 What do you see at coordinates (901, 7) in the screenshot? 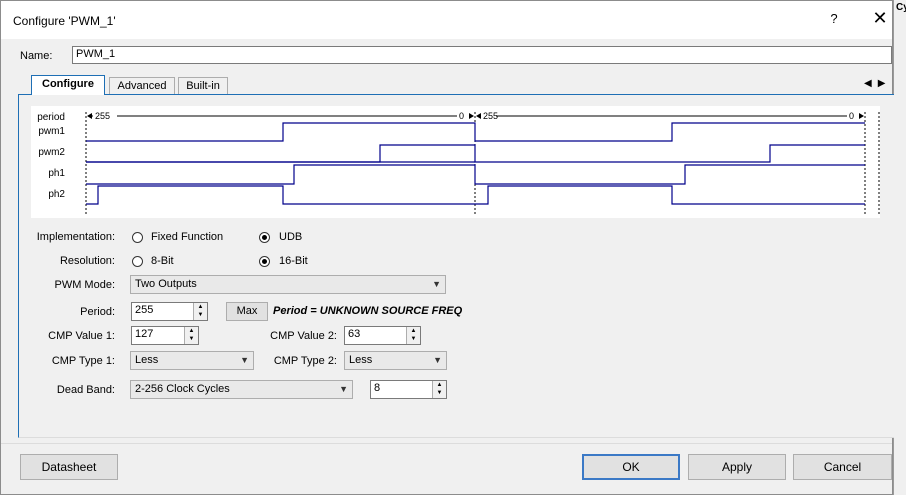
I see `background-window-text: Cypre` at bounding box center [901, 7].